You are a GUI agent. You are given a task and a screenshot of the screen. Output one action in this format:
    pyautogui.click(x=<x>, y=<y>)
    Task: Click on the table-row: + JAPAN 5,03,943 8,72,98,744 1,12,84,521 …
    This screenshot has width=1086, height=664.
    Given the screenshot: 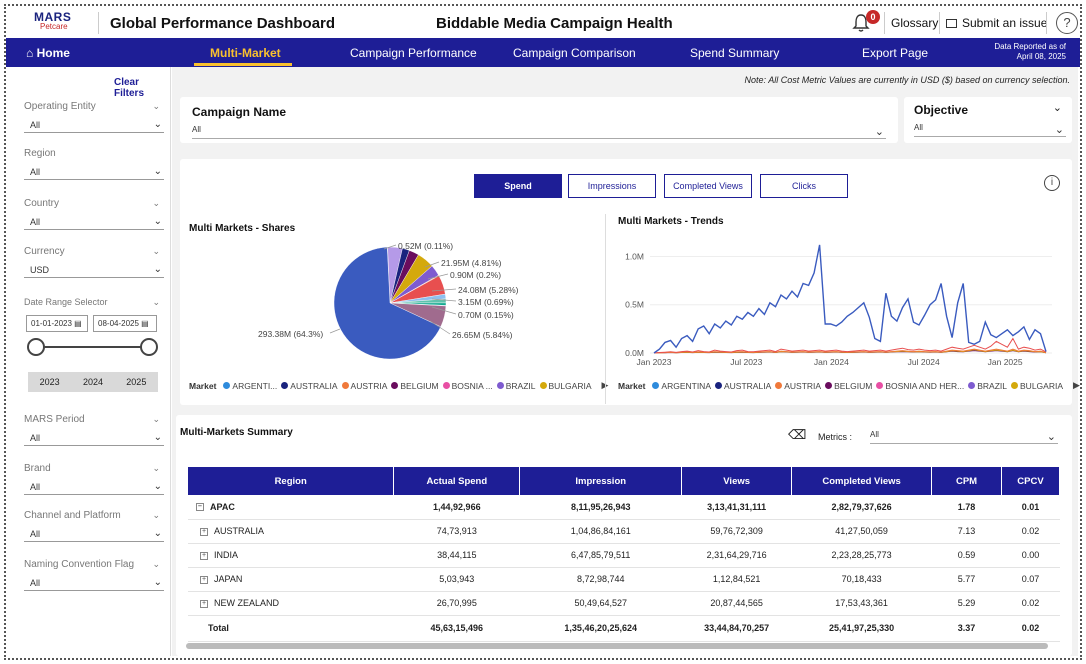 What is the action you would take?
    pyautogui.click(x=624, y=579)
    